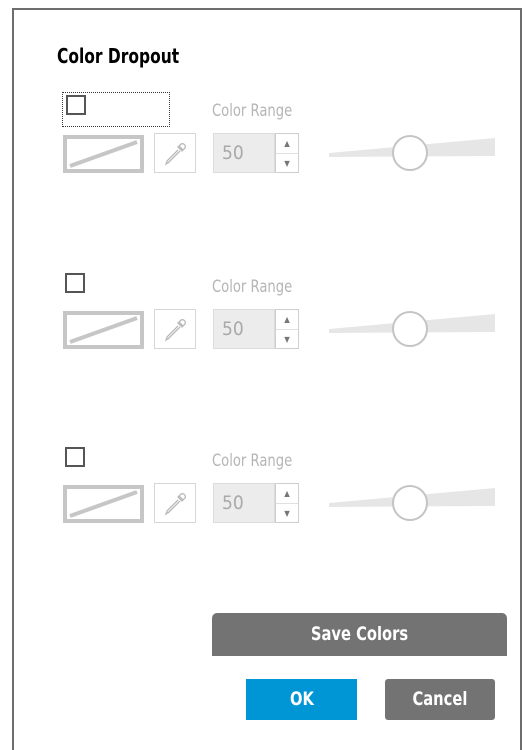  I want to click on color-3-checkbox, so click(75, 457).